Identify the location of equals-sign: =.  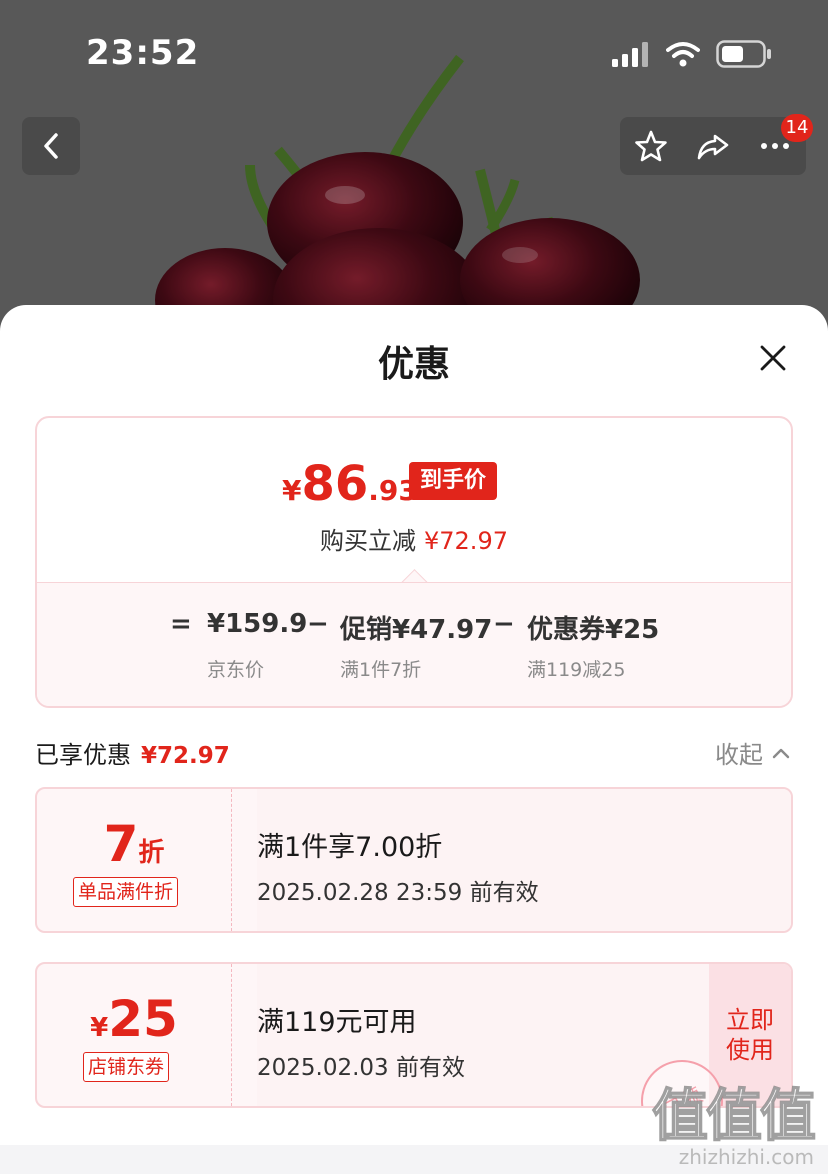
(181, 624).